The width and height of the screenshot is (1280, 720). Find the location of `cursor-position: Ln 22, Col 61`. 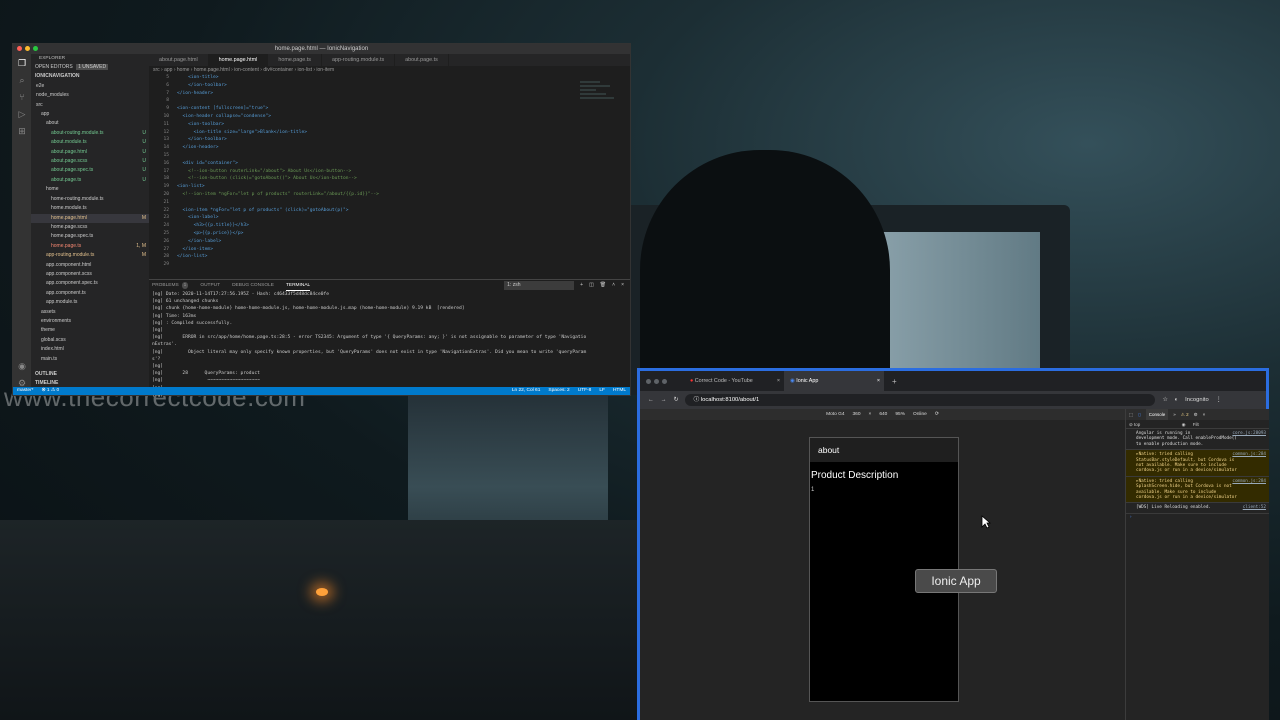

cursor-position: Ln 22, Col 61 is located at coordinates (526, 391).